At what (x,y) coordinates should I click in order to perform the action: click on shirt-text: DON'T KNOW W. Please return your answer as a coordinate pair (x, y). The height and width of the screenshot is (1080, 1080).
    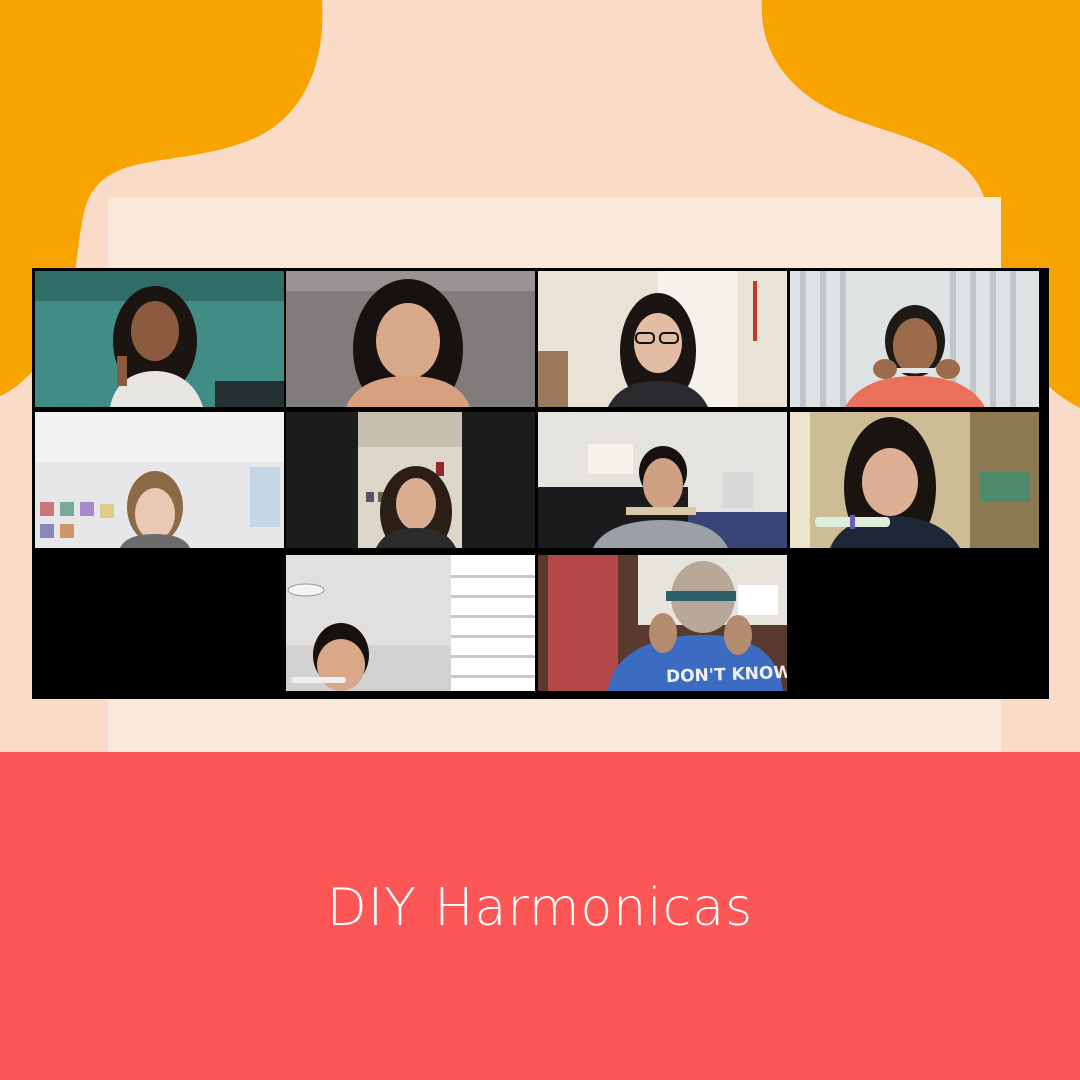
    Looking at the image, I should click on (726, 674).